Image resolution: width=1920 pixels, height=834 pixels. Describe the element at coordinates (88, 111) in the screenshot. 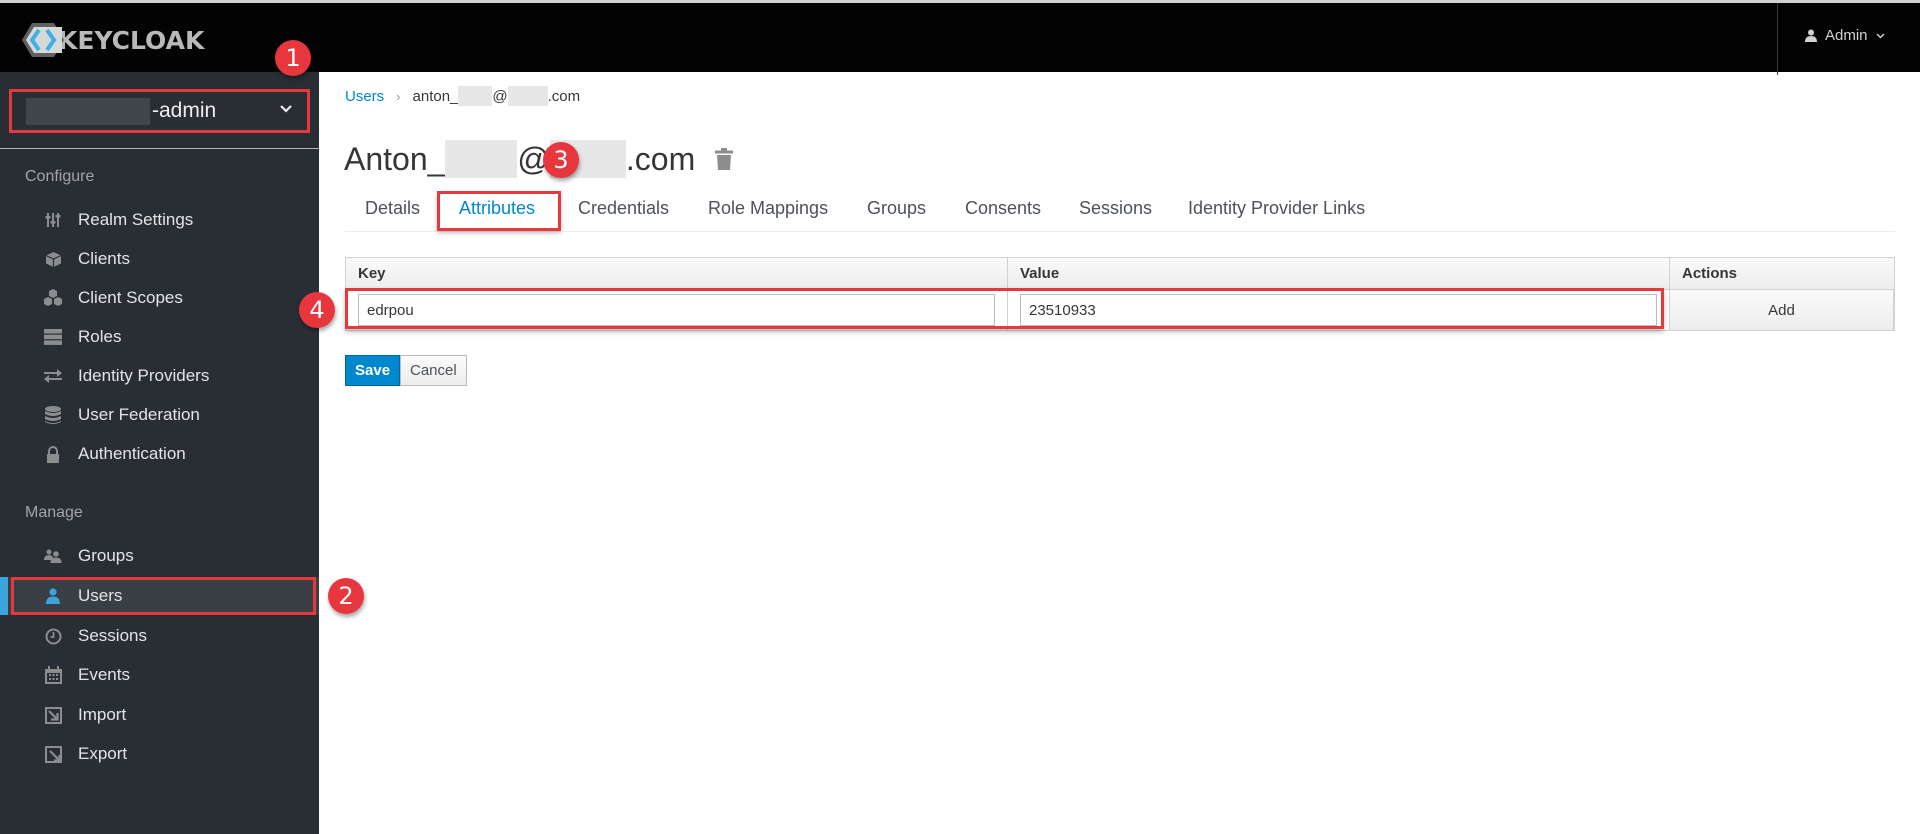

I see `redacted-realm-name` at that location.